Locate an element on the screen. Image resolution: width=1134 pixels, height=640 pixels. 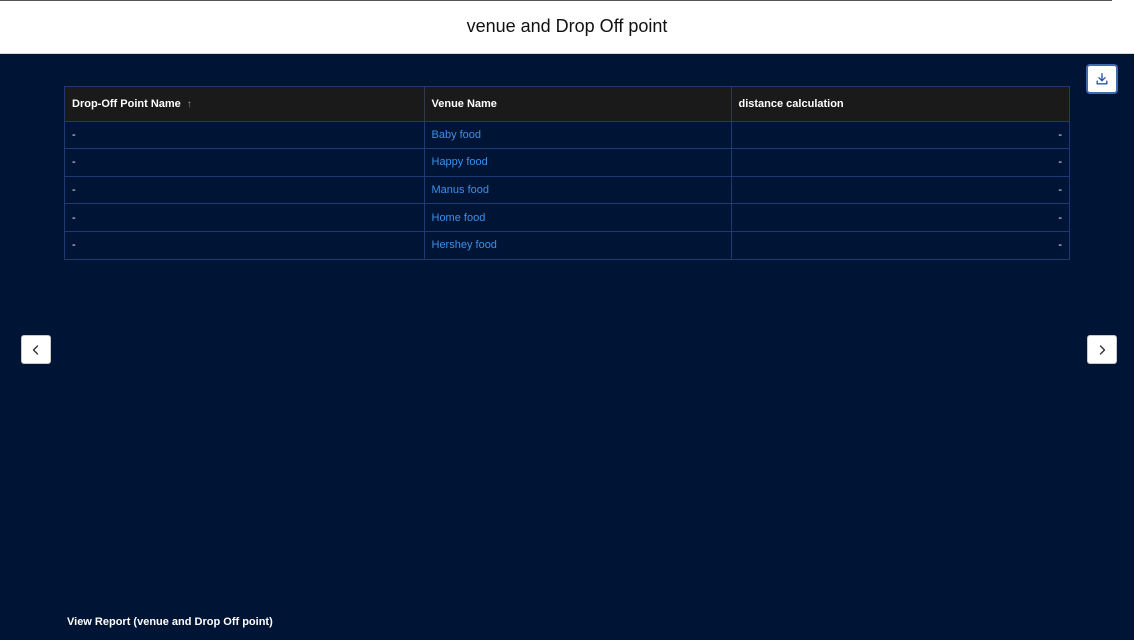
previous-page-button is located at coordinates (36, 349).